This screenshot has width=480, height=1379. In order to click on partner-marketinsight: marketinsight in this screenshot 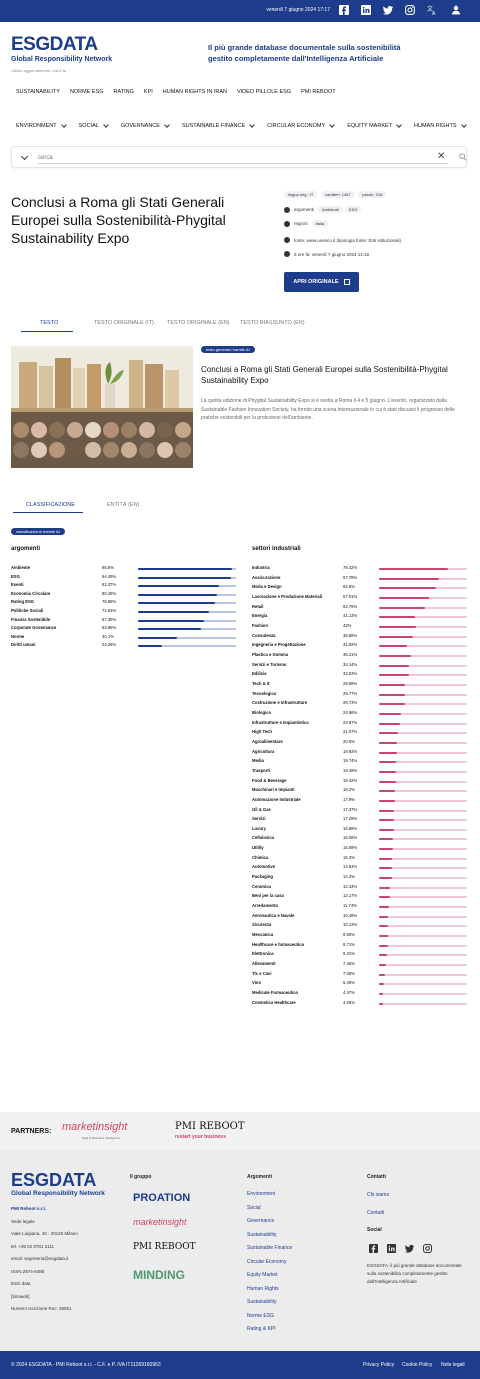, I will do `click(94, 1127)`.